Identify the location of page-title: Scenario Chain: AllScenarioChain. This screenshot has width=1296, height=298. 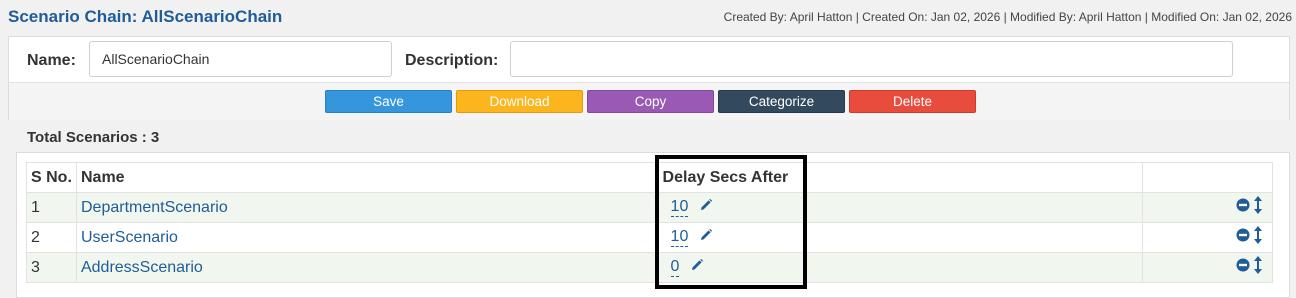
(145, 16).